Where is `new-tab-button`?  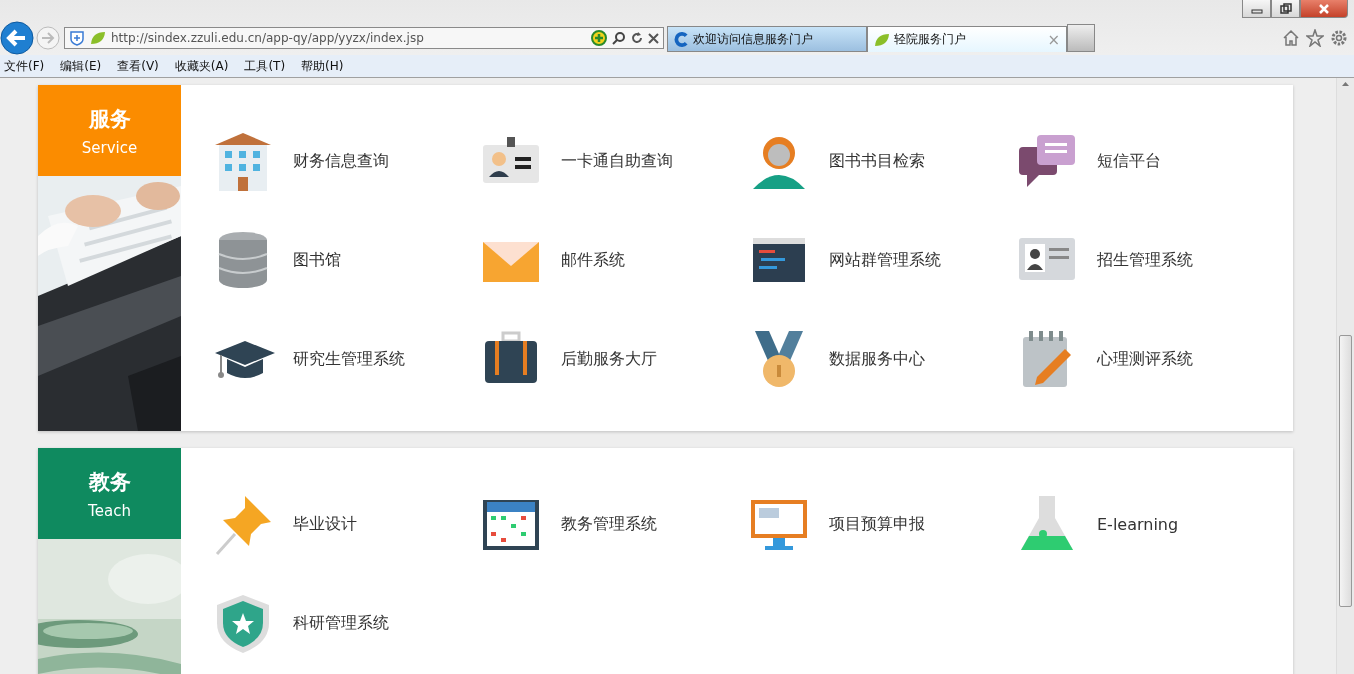 new-tab-button is located at coordinates (1081, 38).